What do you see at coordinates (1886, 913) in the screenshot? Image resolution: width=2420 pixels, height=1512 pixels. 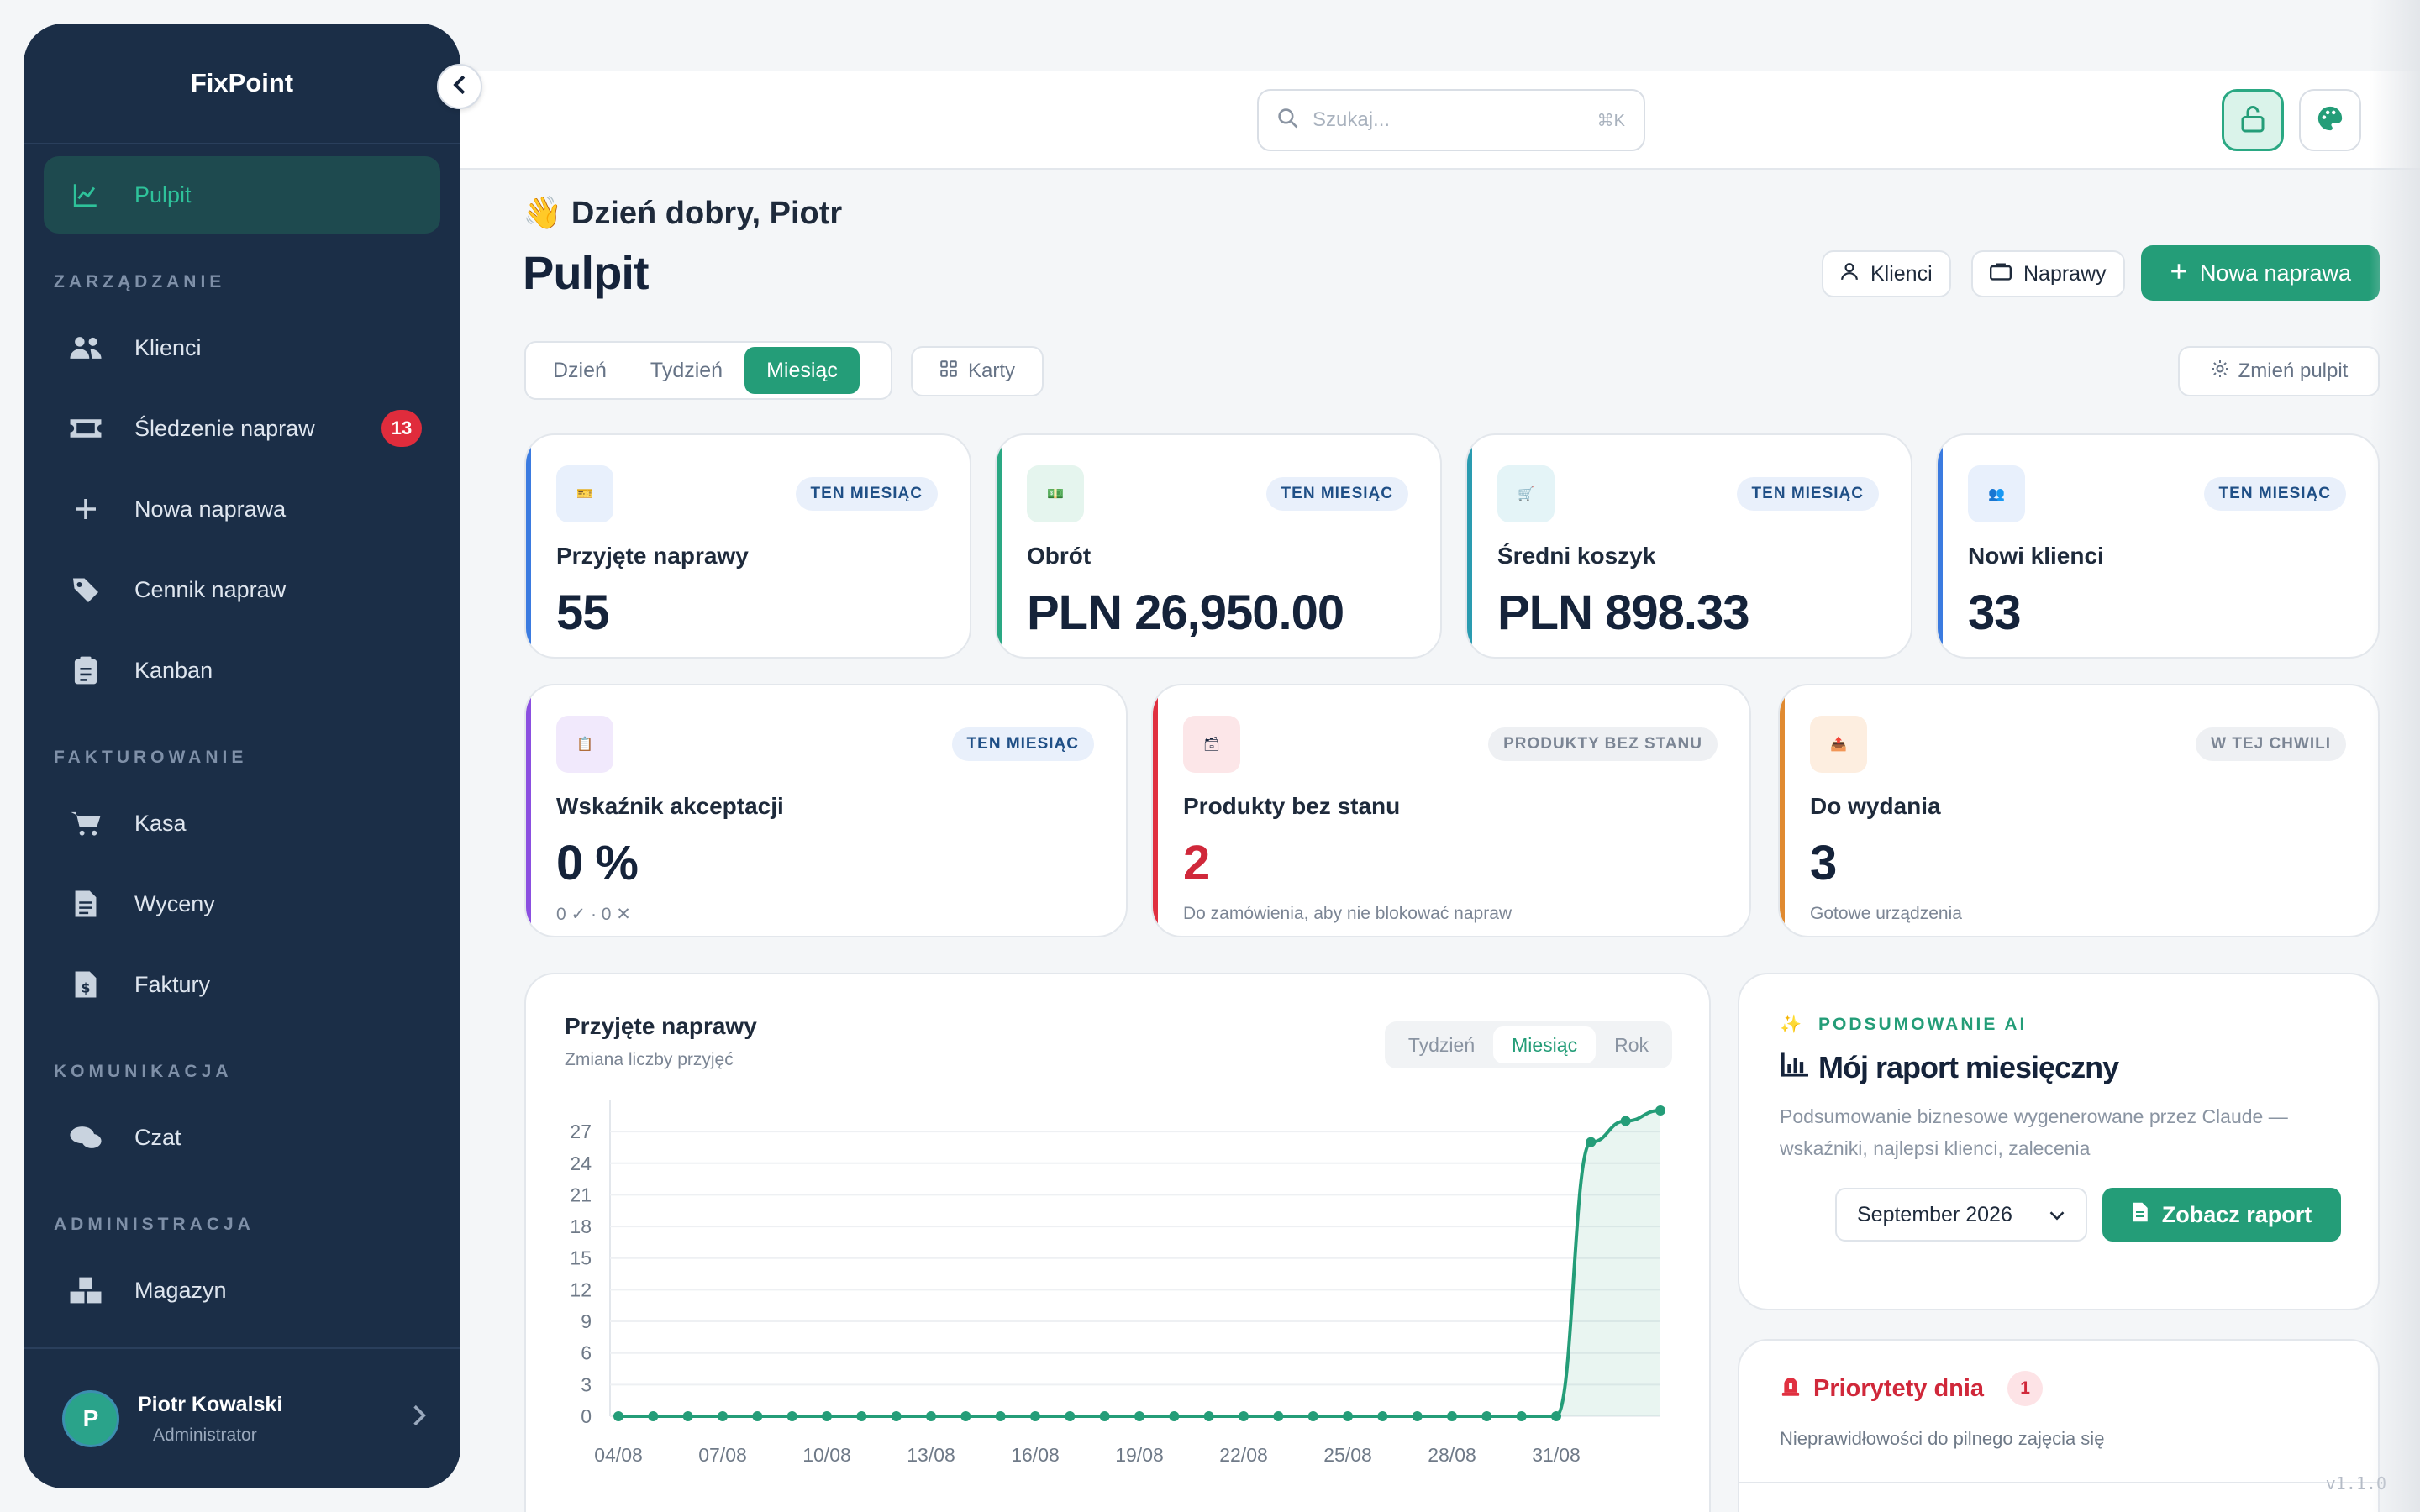 I see `stat-subtext: Gotowe urządzenia` at bounding box center [1886, 913].